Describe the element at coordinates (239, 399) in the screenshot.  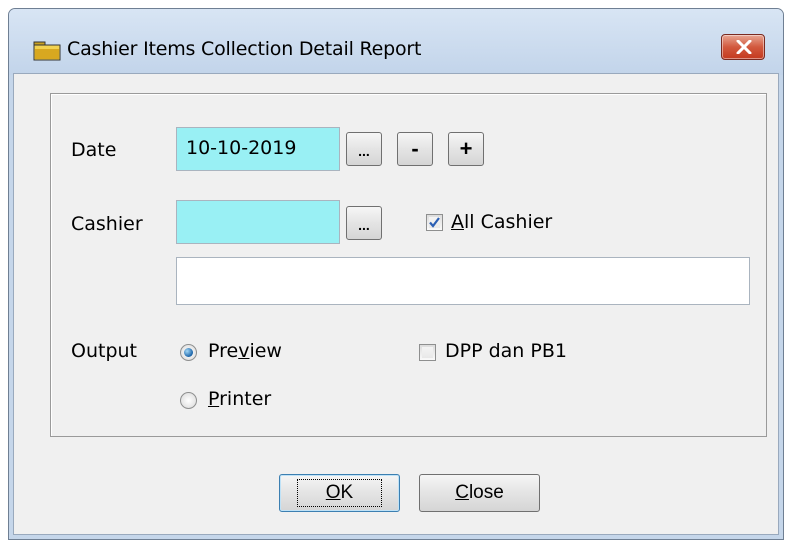
I see `printer-label: Printer` at that location.